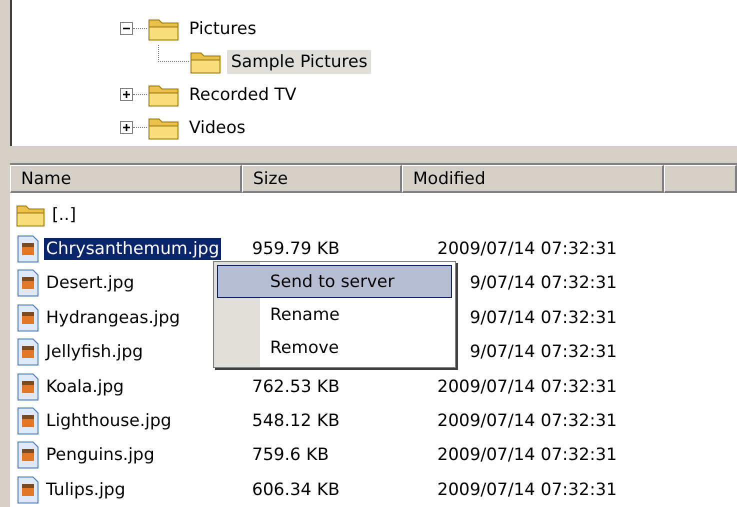 The image size is (737, 507). What do you see at coordinates (373, 156) in the screenshot?
I see `pane-splitter` at bounding box center [373, 156].